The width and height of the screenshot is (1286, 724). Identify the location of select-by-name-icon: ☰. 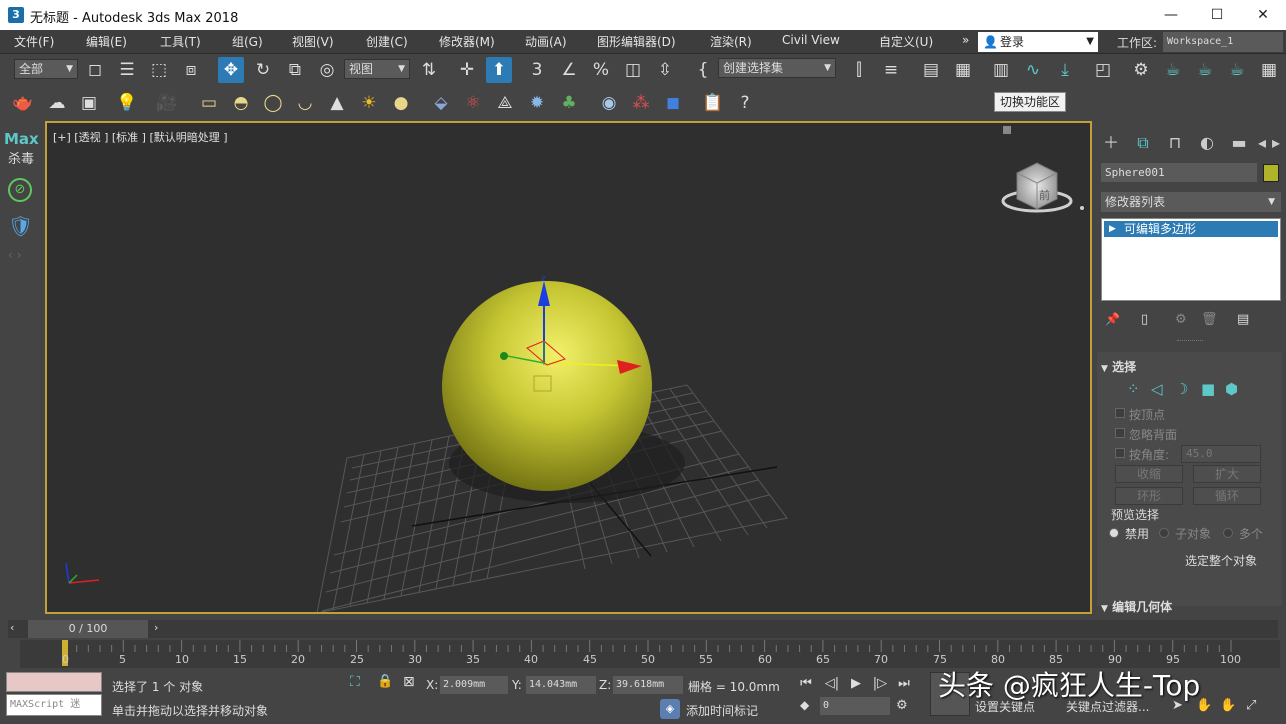
(127, 70).